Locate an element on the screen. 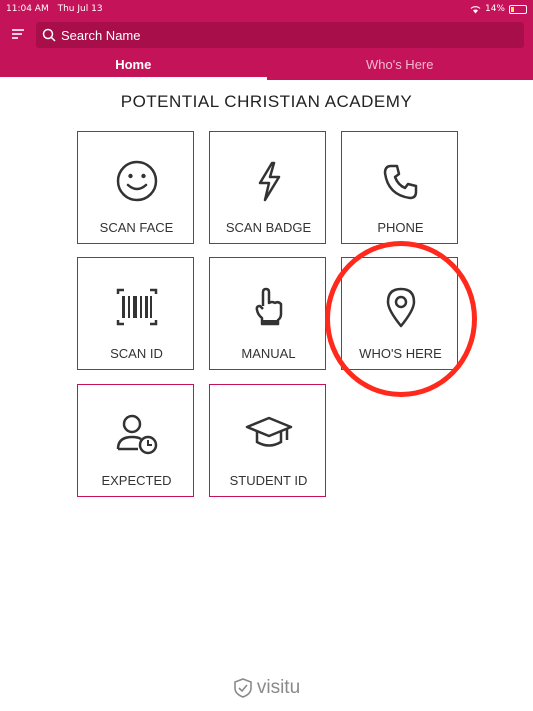  barcode-icon is located at coordinates (136, 307).